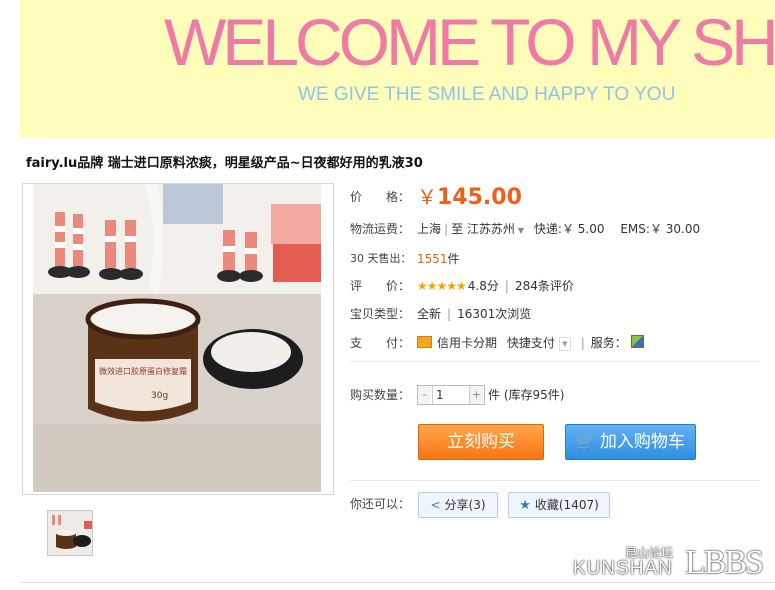 This screenshot has height=590, width=775. I want to click on quantity-label: 购买数量：, so click(380, 395).